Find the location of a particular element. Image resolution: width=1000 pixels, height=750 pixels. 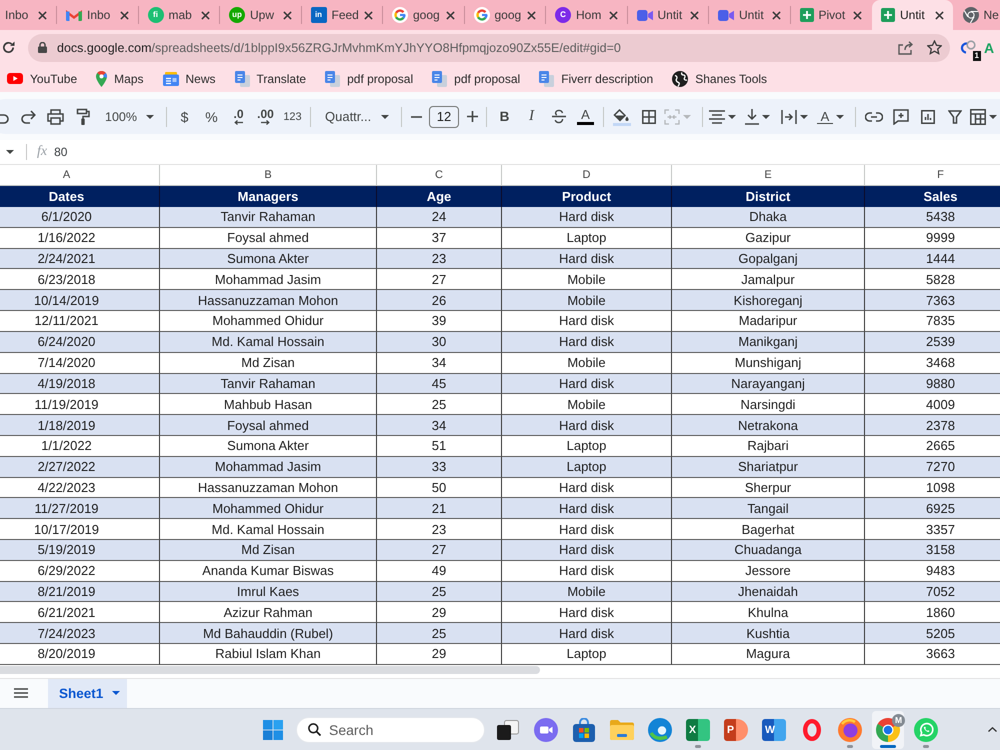

text-wrap-icon is located at coordinates (789, 117).